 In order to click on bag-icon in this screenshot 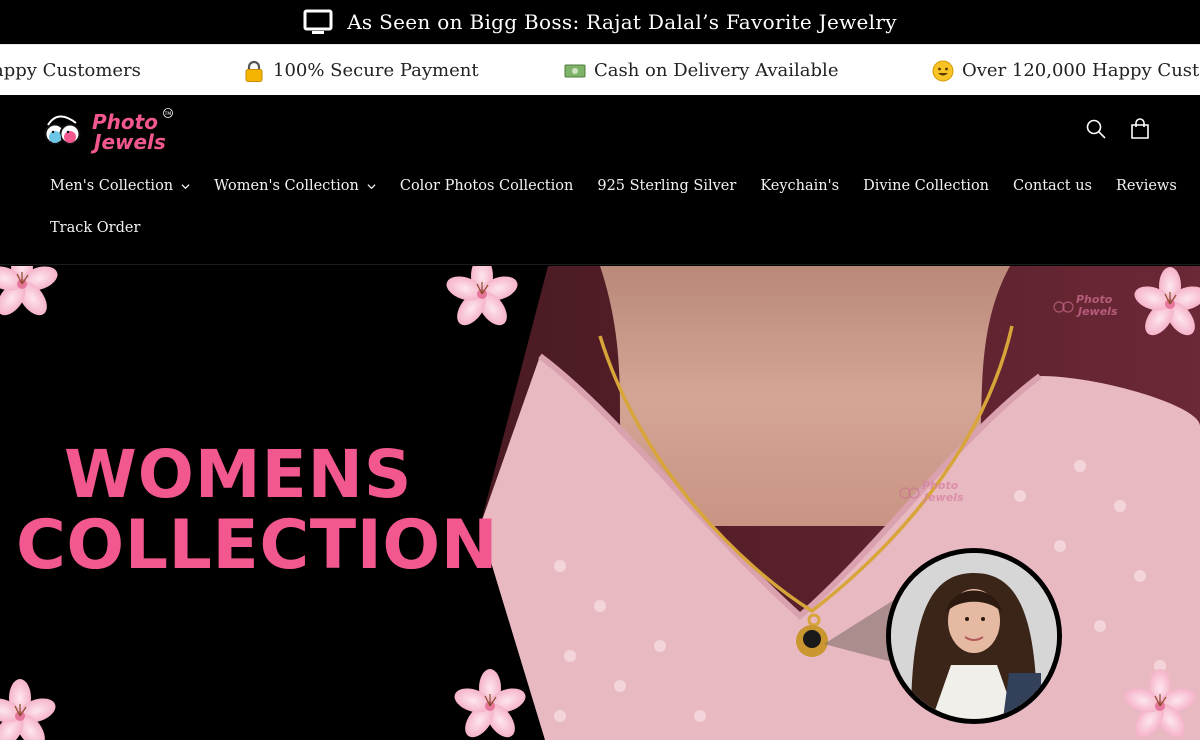, I will do `click(1140, 129)`.